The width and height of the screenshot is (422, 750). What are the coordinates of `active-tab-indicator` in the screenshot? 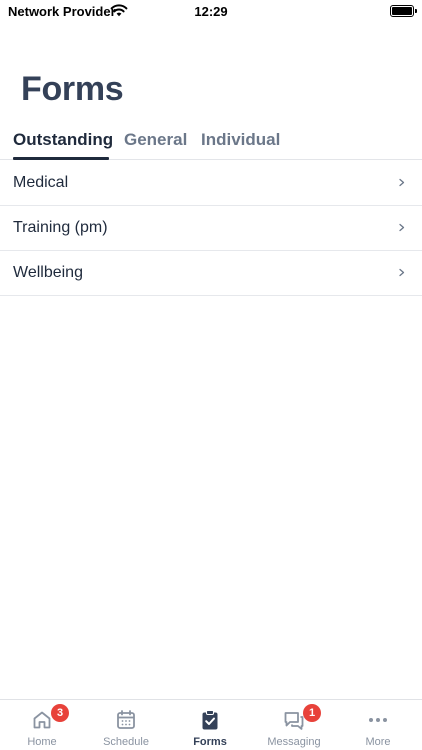 It's located at (61, 158).